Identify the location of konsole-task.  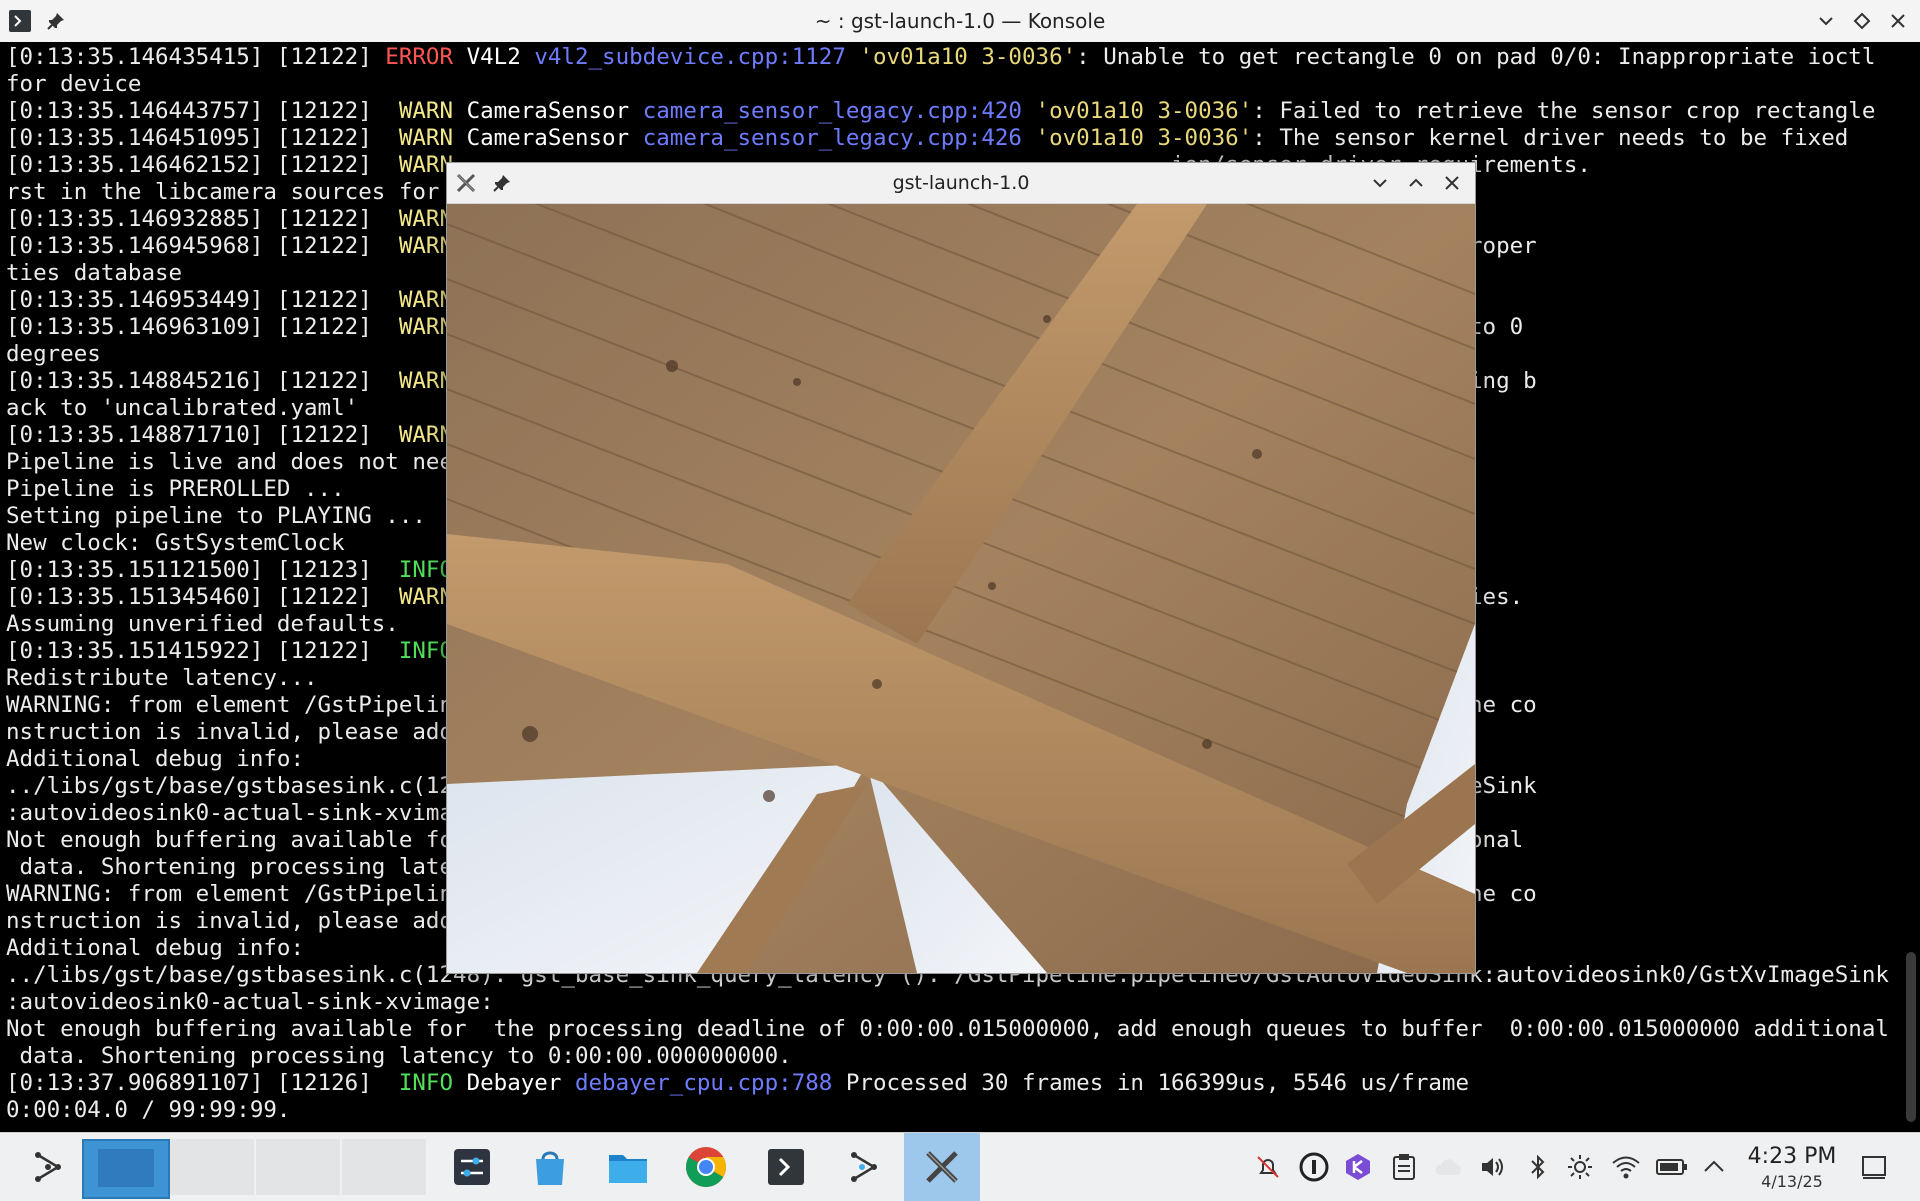
(786, 1167).